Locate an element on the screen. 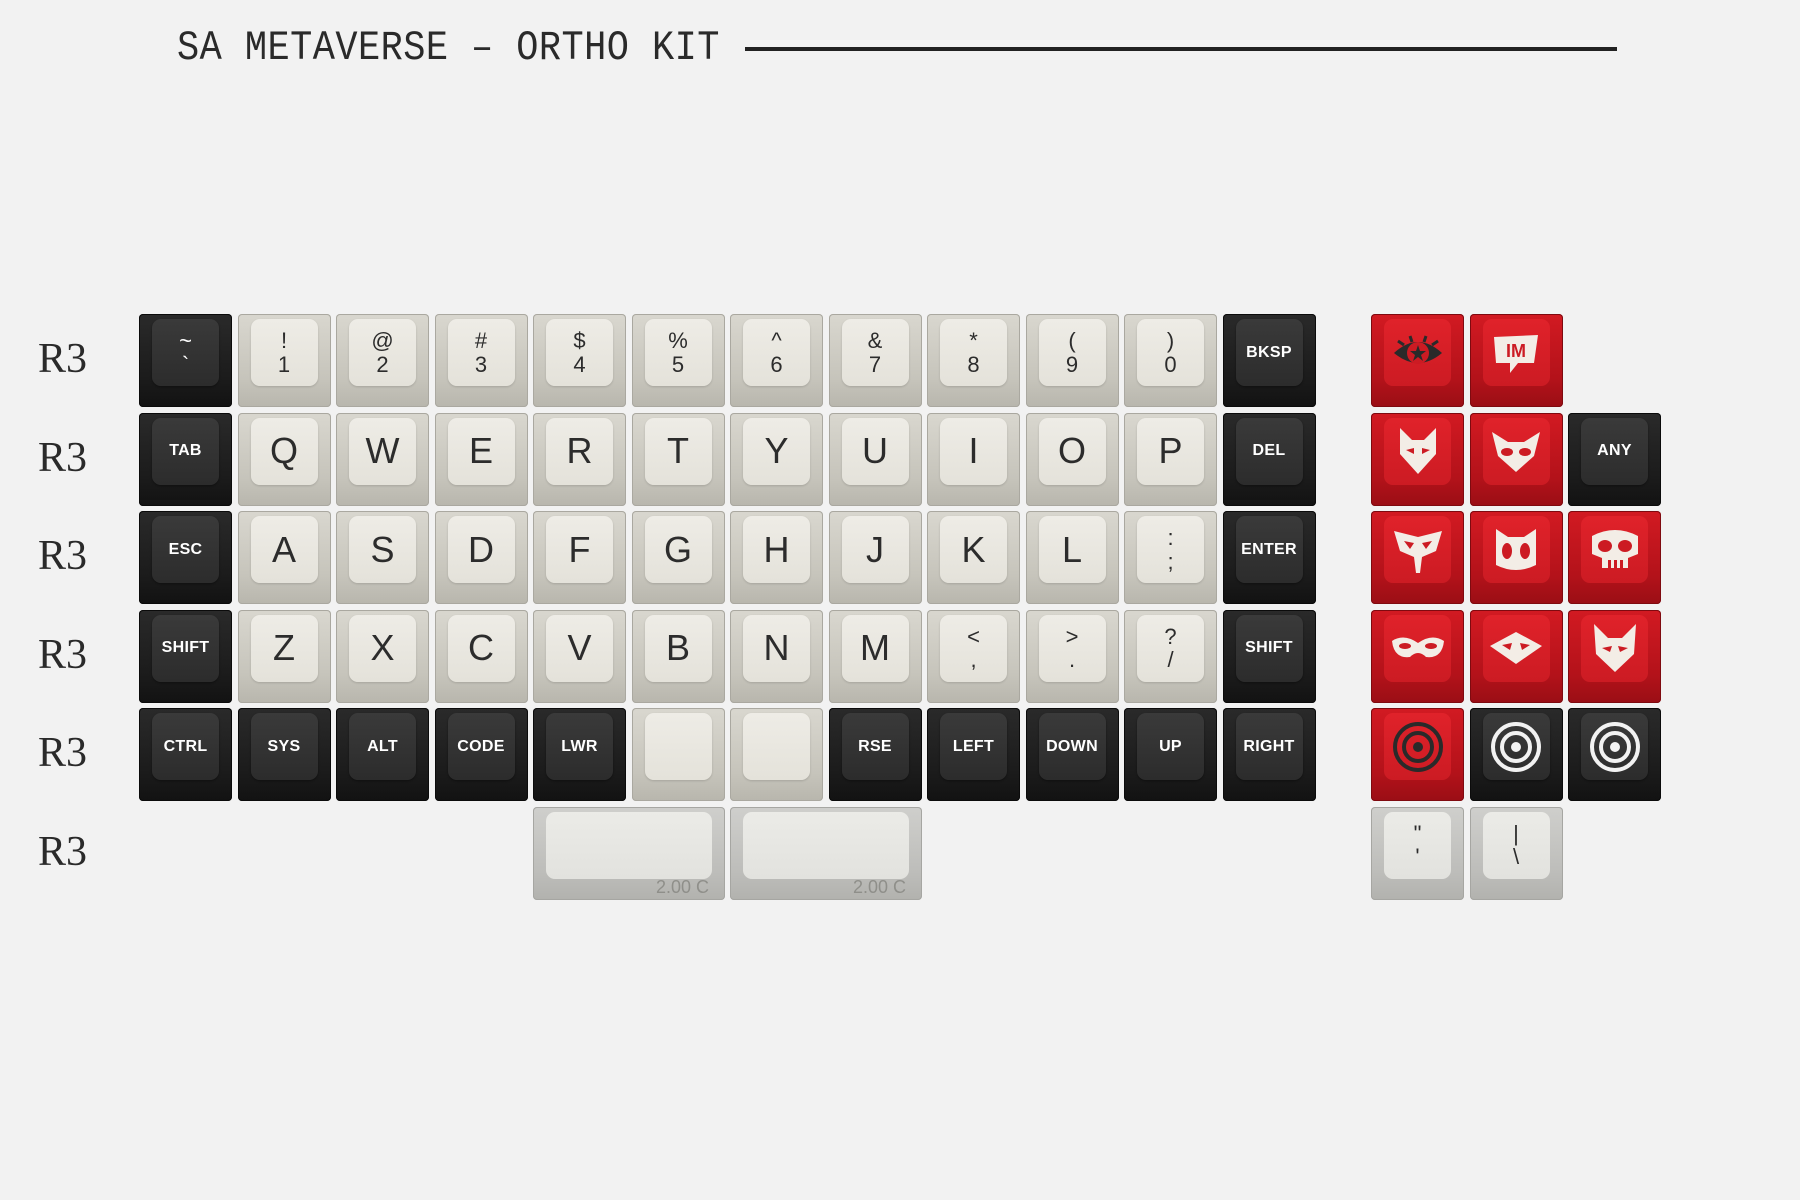 Image resolution: width=1800 pixels, height=1200 pixels. key-h: H is located at coordinates (776, 557).